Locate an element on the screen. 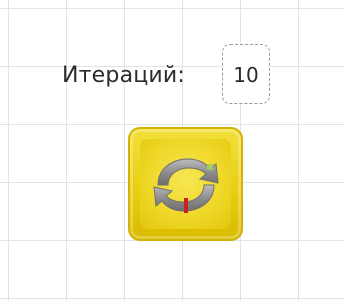 The width and height of the screenshot is (344, 301). loop-cycle-icon is located at coordinates (186, 185).